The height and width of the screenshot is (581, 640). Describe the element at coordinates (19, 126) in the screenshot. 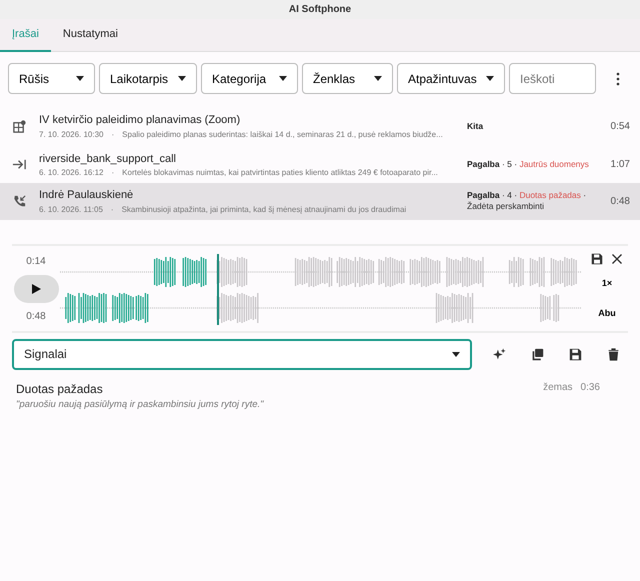

I see `meeting-icon` at that location.